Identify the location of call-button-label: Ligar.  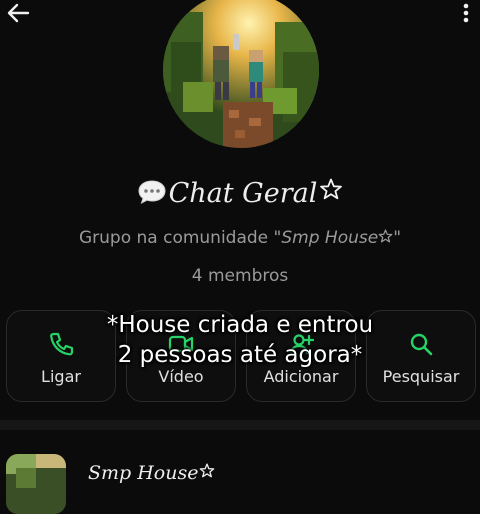
(61, 376).